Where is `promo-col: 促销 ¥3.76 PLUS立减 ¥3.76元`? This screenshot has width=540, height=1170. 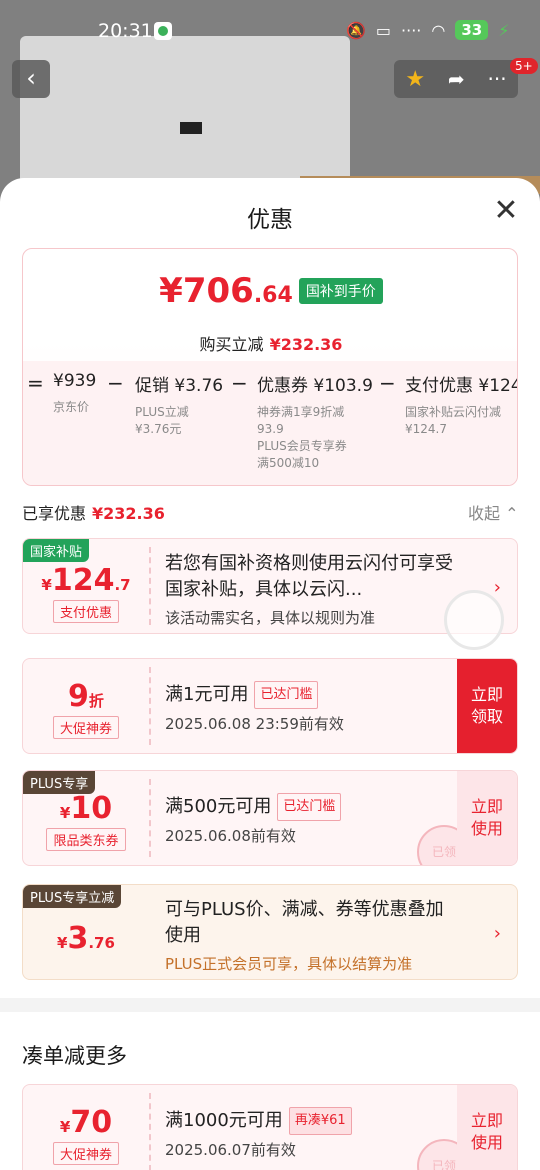
promo-col: 促销 ¥3.76 PLUS立减 ¥3.76元 is located at coordinates (179, 406).